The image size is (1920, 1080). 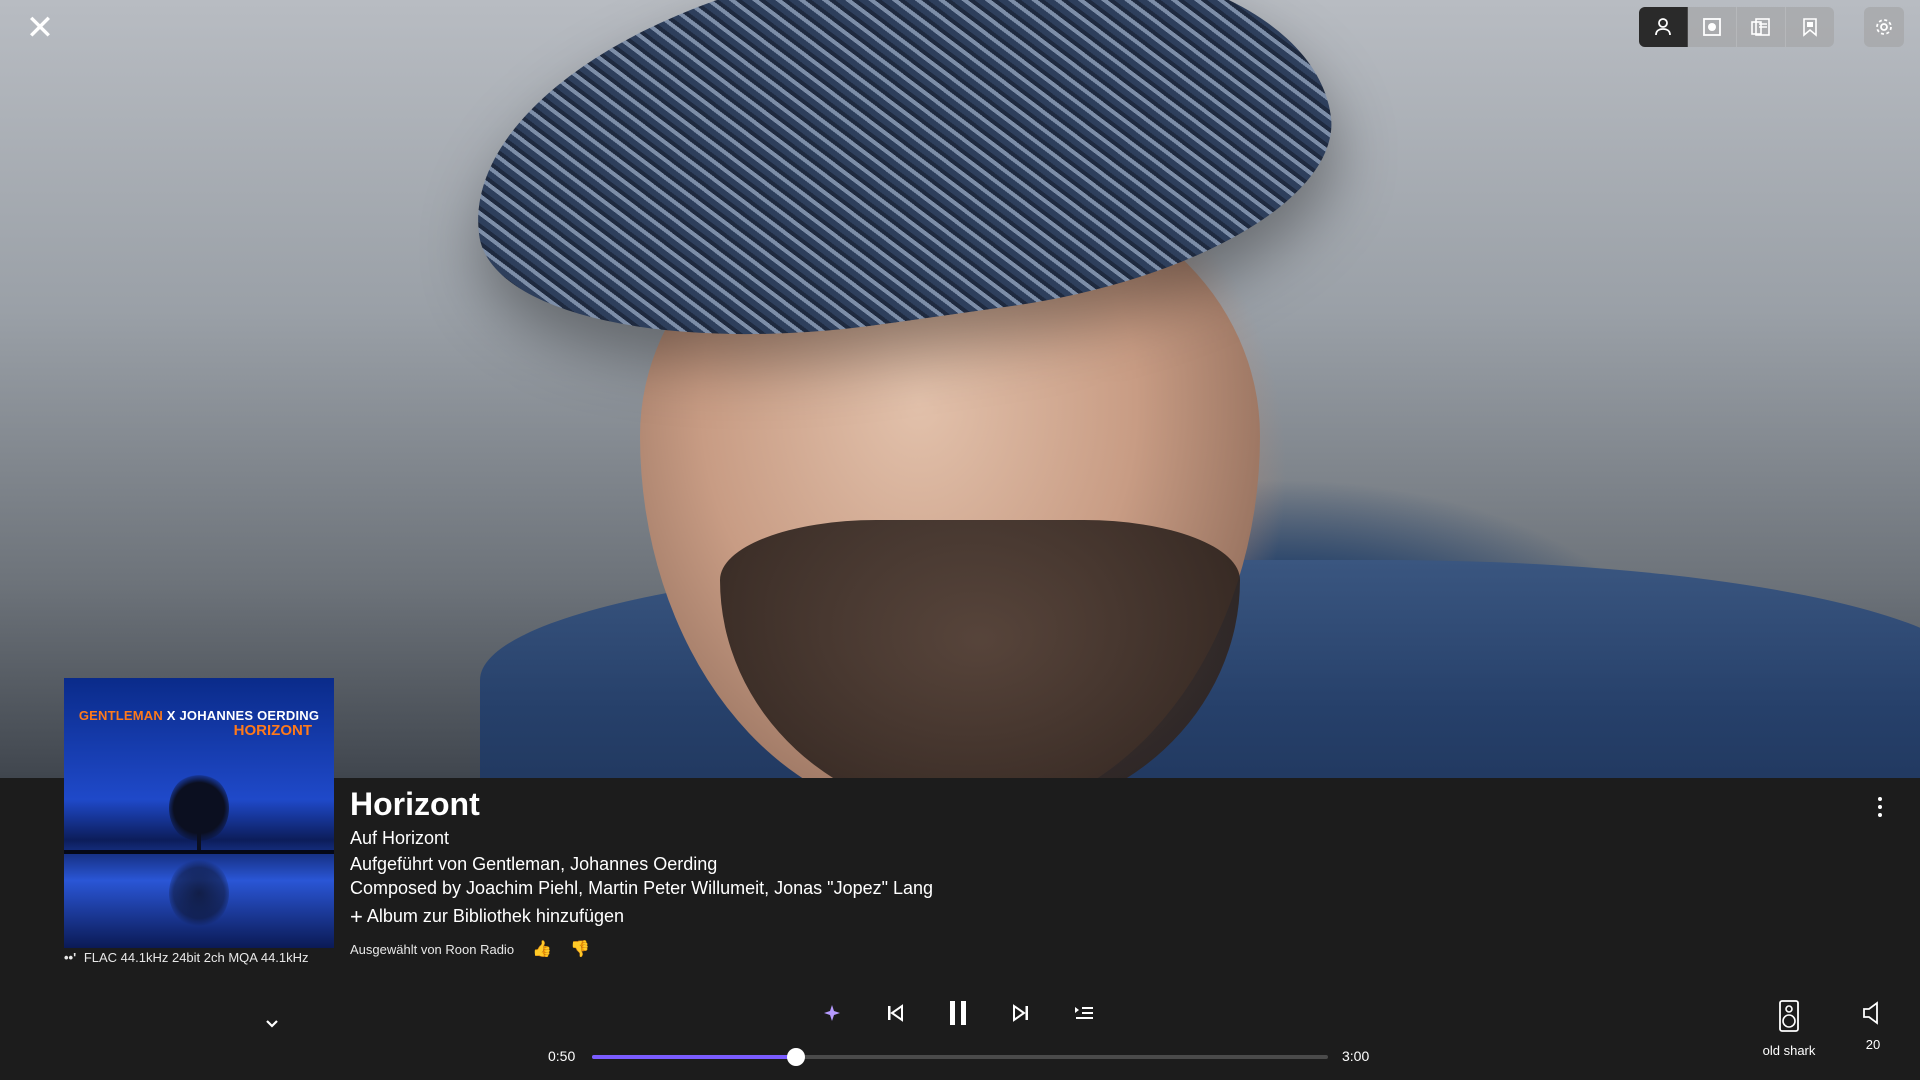 What do you see at coordinates (243, 715) in the screenshot?
I see `cover-artist-secondary: X JOHANNES OERDING` at bounding box center [243, 715].